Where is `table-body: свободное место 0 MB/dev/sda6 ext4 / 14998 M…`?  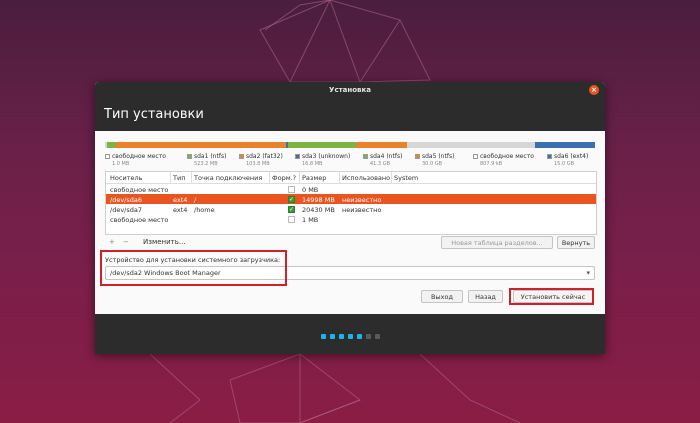
table-body: свободное место 0 MB/dev/sda6 ext4 / 14998 M… is located at coordinates (351, 204).